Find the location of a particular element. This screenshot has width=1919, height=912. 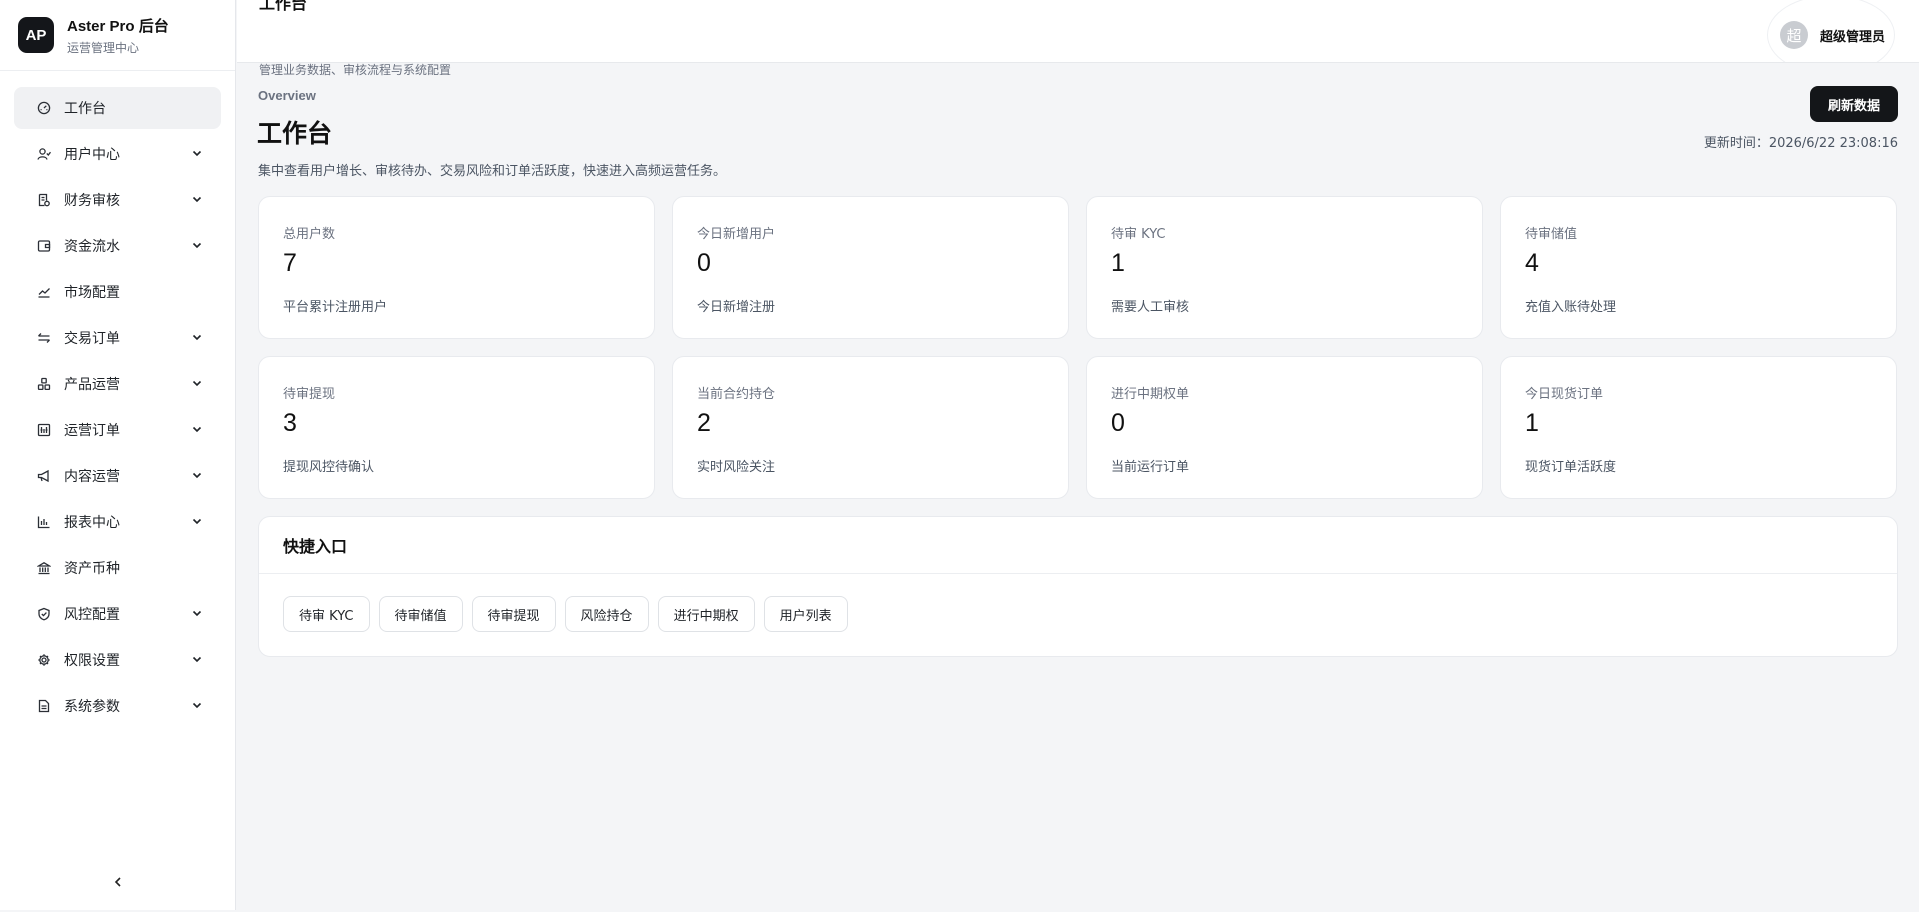

user-name: 超级管理员 is located at coordinates (1853, 37).